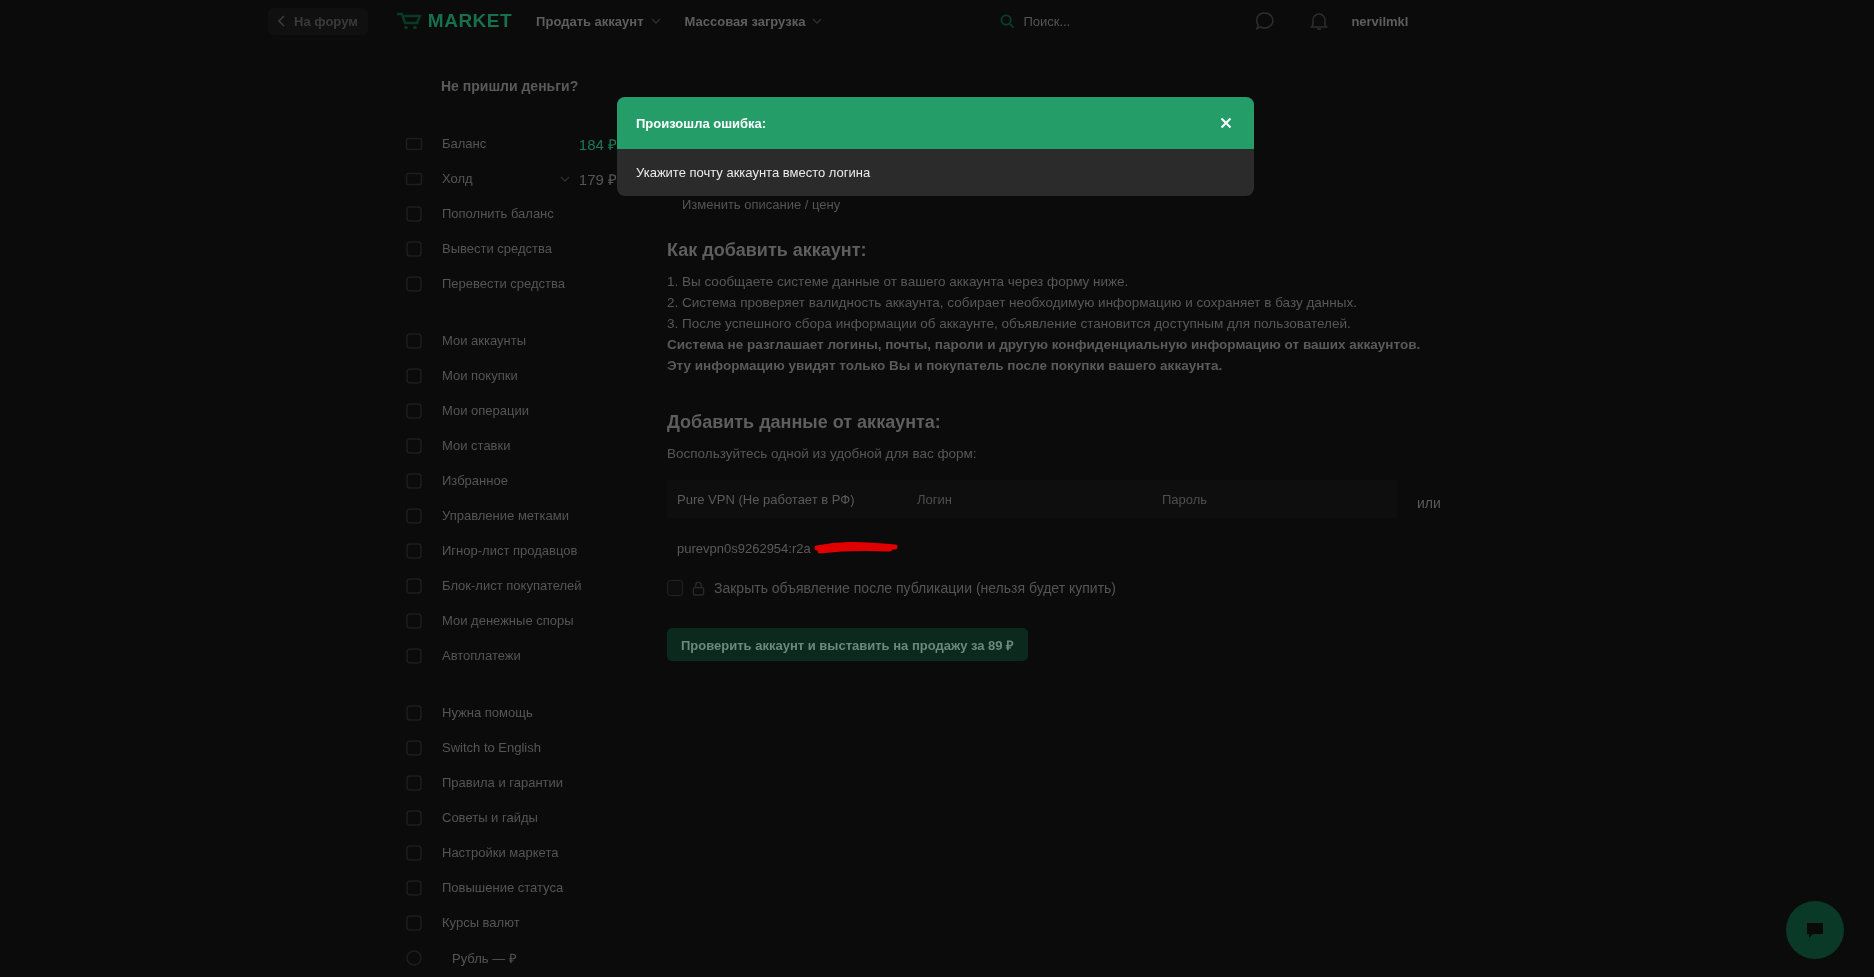 This screenshot has height=977, width=1874. I want to click on sidebar-item: Нужна помощь, so click(511, 712).